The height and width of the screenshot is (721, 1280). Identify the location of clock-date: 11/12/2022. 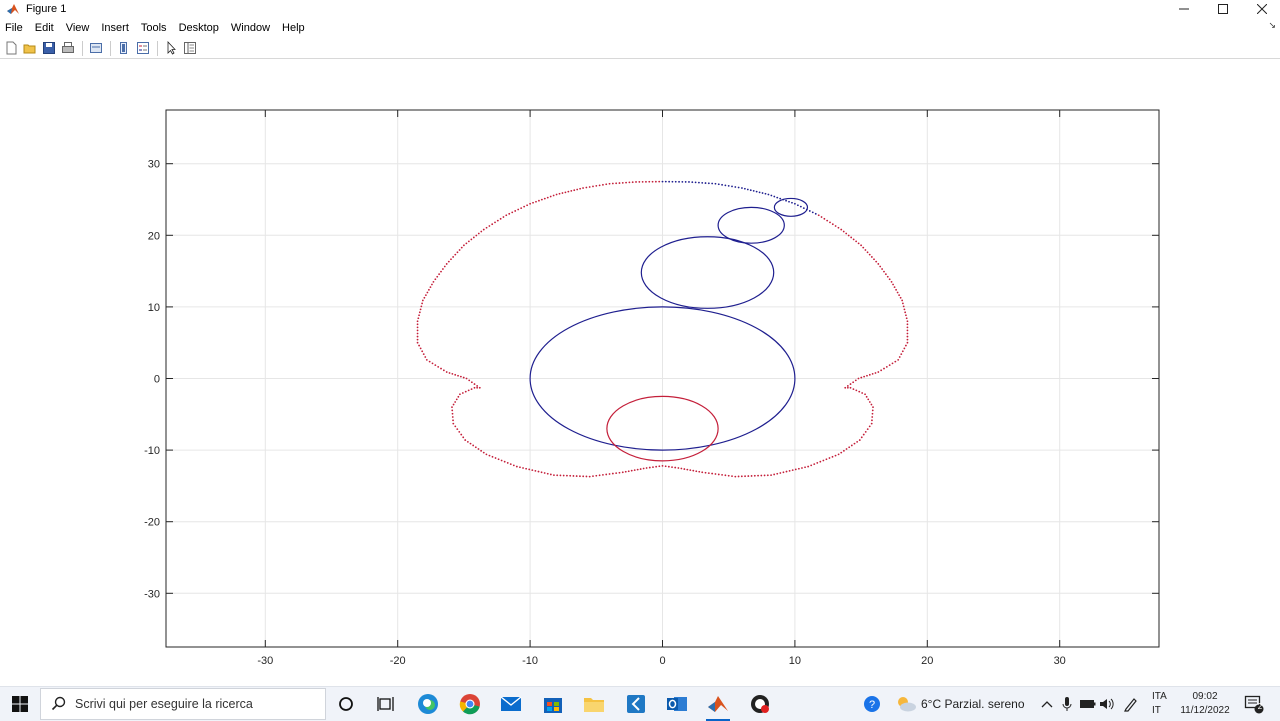
(1205, 710).